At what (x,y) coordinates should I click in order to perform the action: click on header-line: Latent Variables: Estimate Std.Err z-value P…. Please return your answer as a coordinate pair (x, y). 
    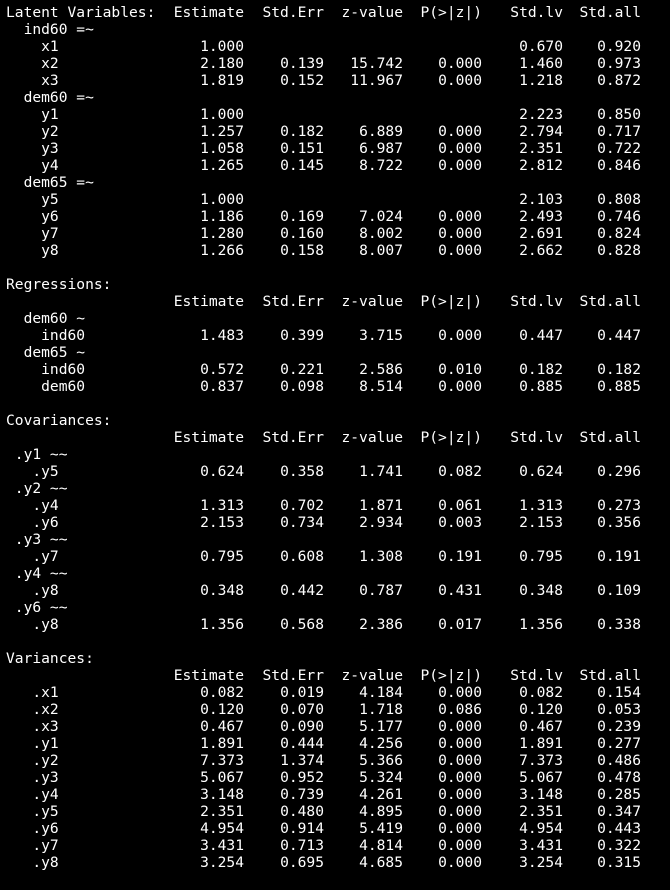
    Looking at the image, I should click on (338, 12).